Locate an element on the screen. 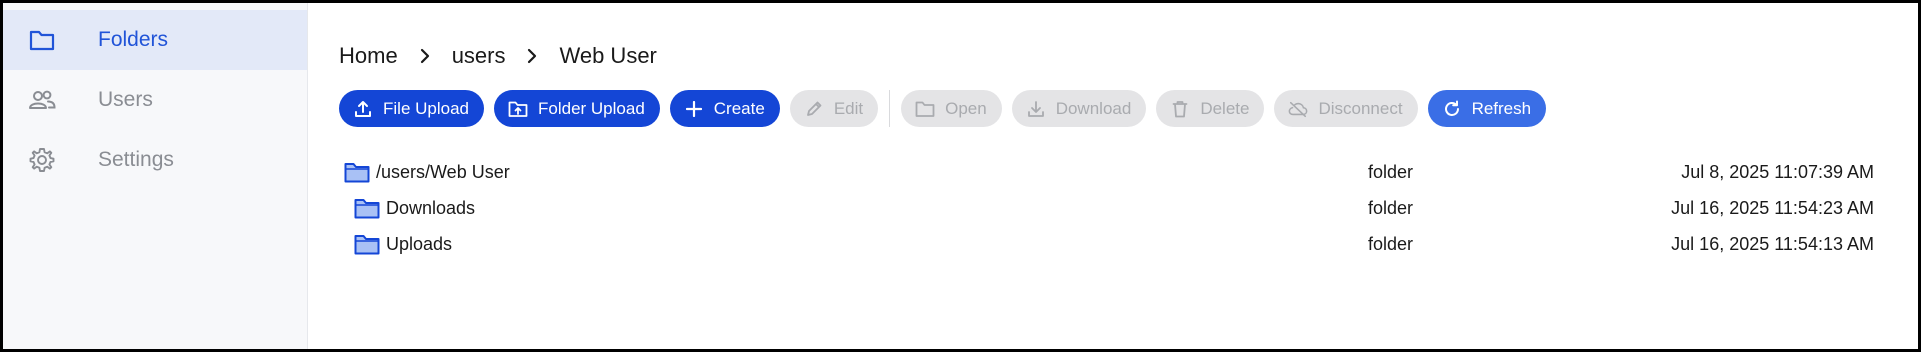 This screenshot has height=352, width=1921. sidebar-item-label: Folders is located at coordinates (133, 39).